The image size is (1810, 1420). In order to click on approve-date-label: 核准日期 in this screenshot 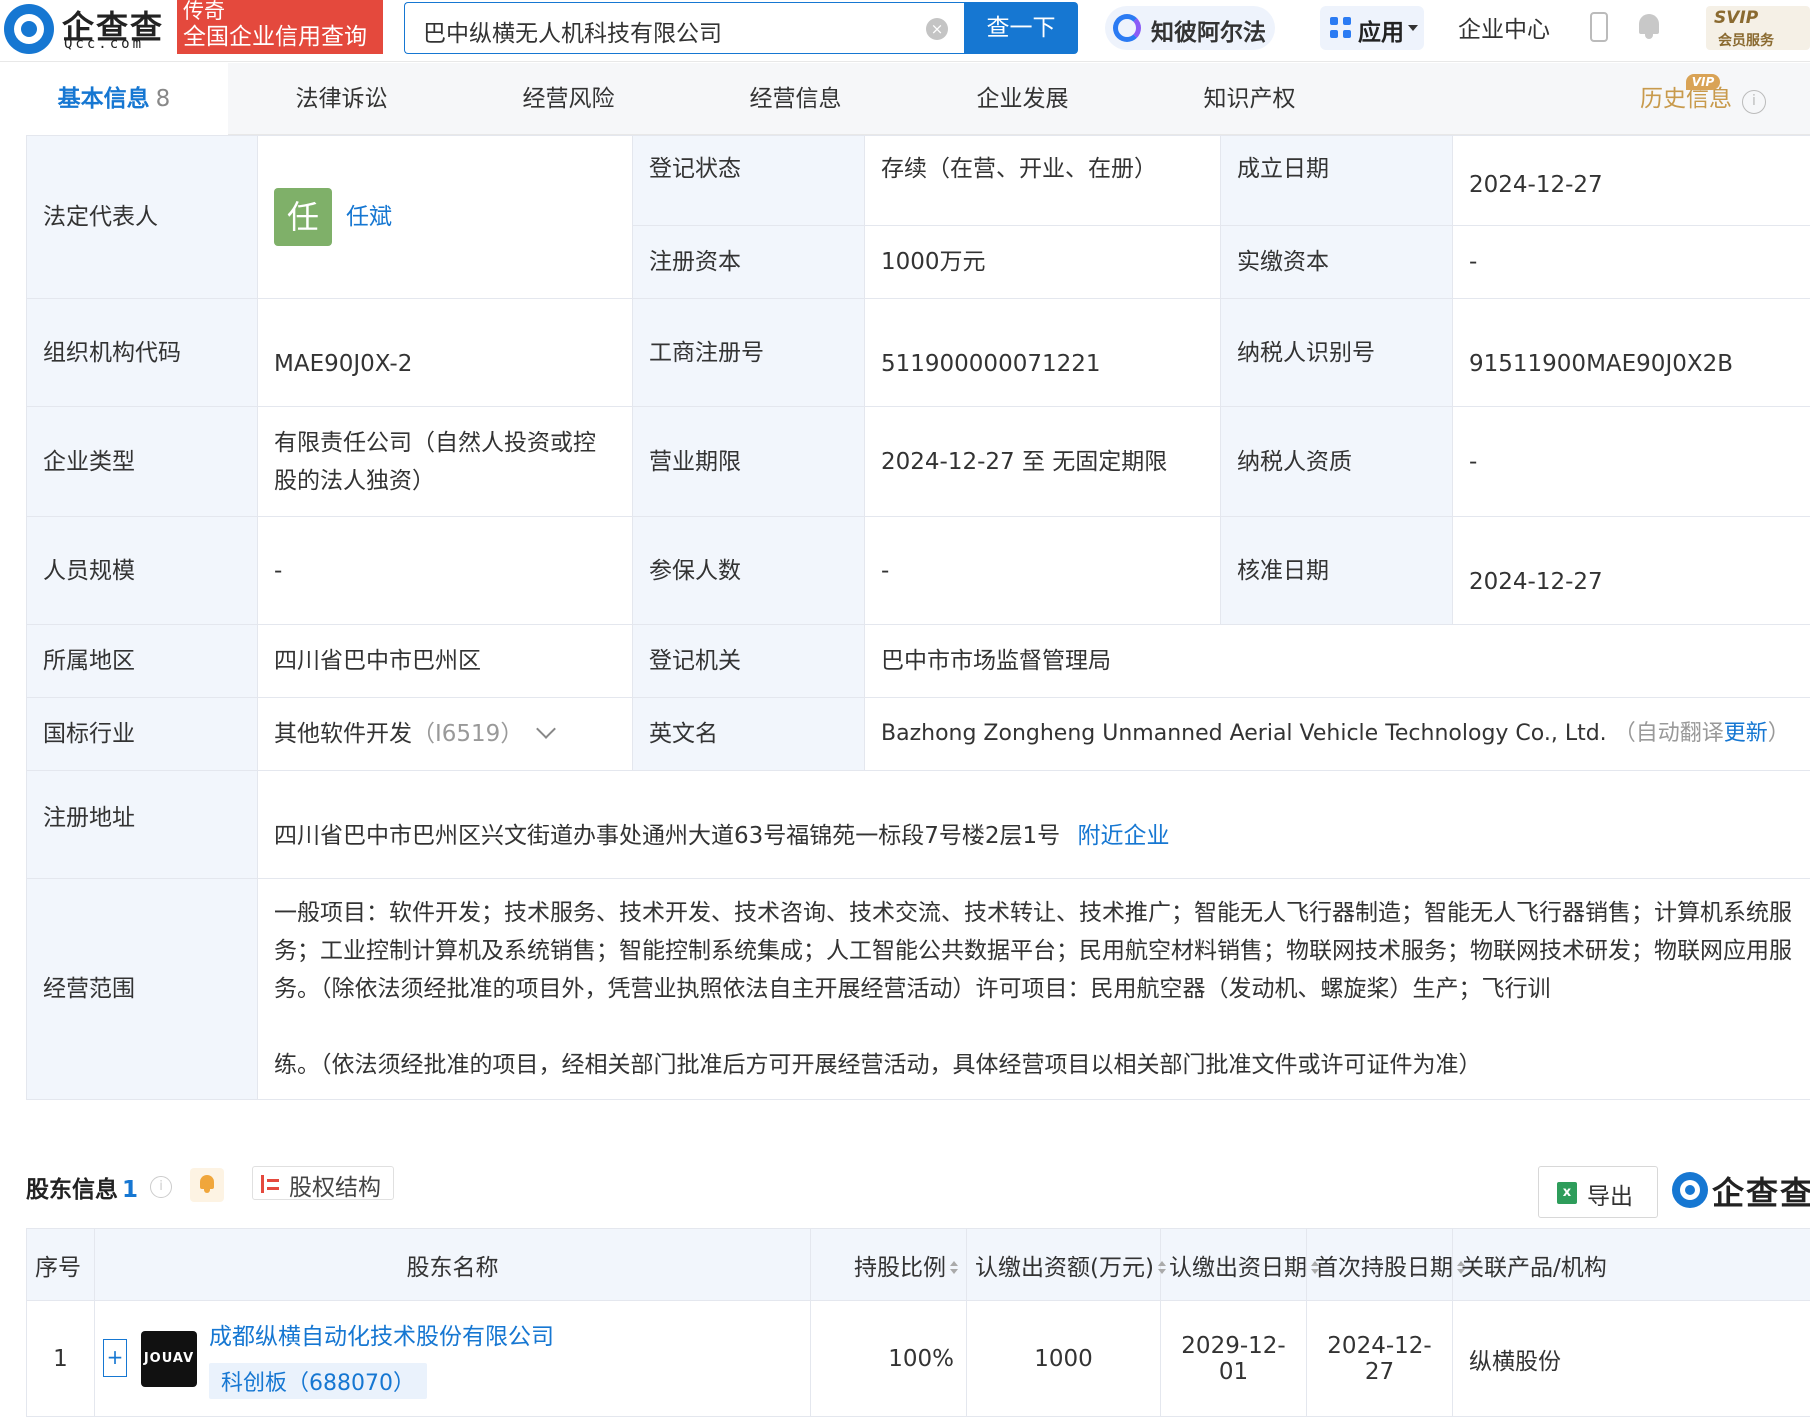, I will do `click(1336, 570)`.